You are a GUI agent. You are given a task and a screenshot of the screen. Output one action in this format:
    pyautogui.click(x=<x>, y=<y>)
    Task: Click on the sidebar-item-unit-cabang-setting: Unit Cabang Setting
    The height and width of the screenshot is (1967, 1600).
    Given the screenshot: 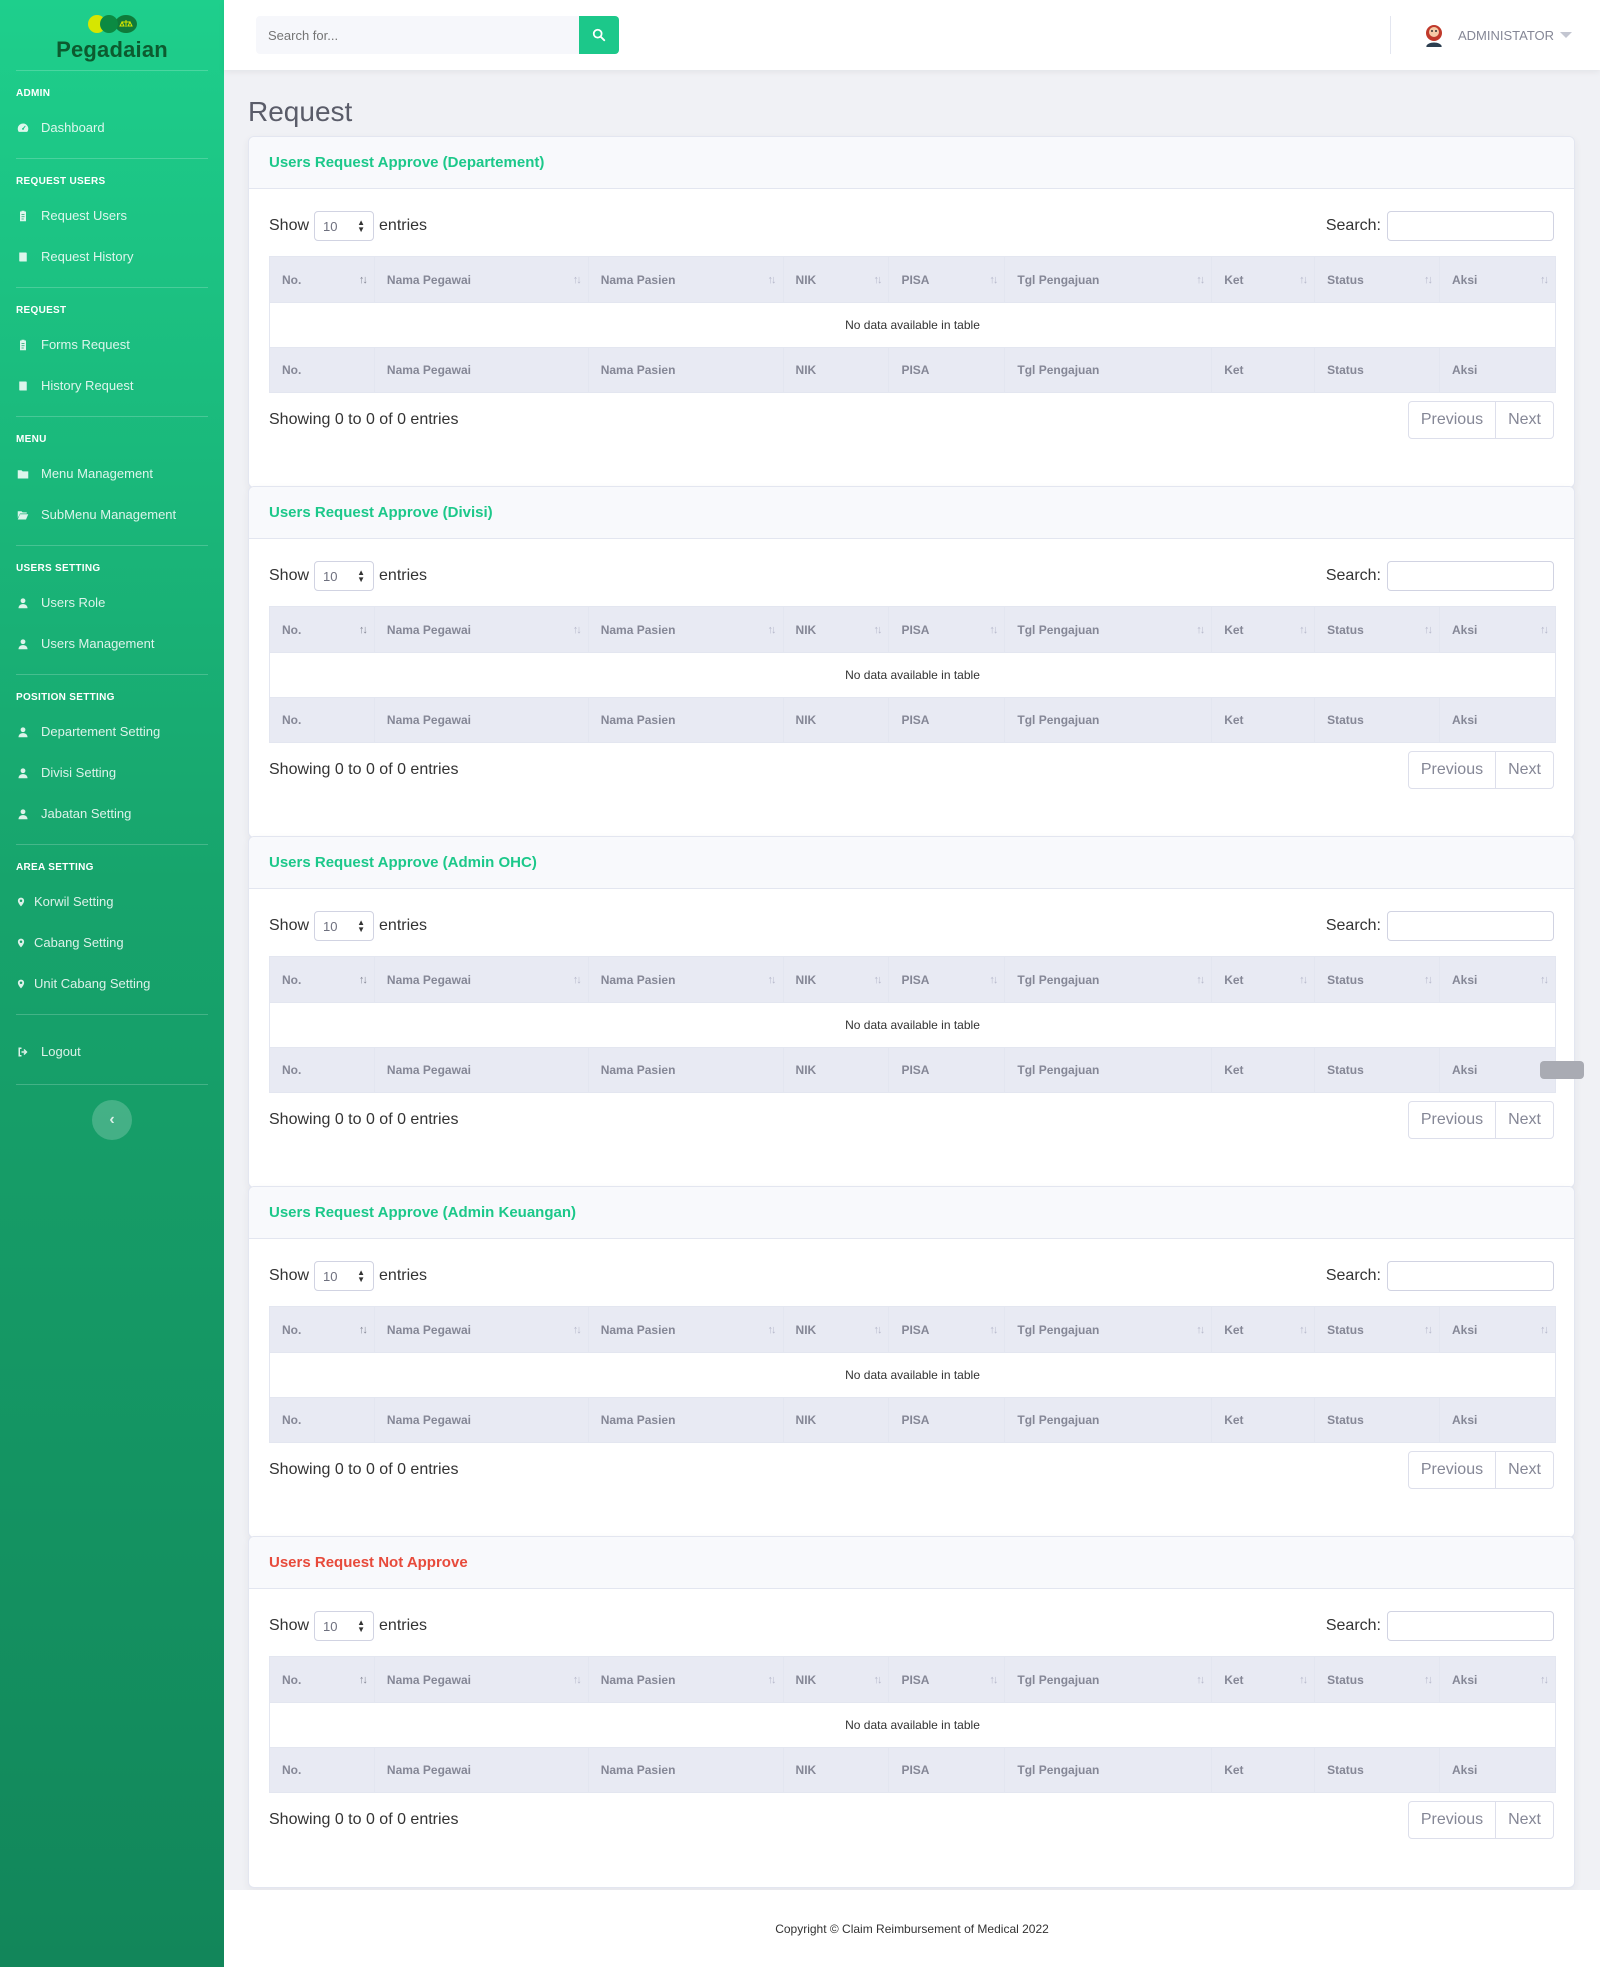 What is the action you would take?
    pyautogui.click(x=112, y=983)
    